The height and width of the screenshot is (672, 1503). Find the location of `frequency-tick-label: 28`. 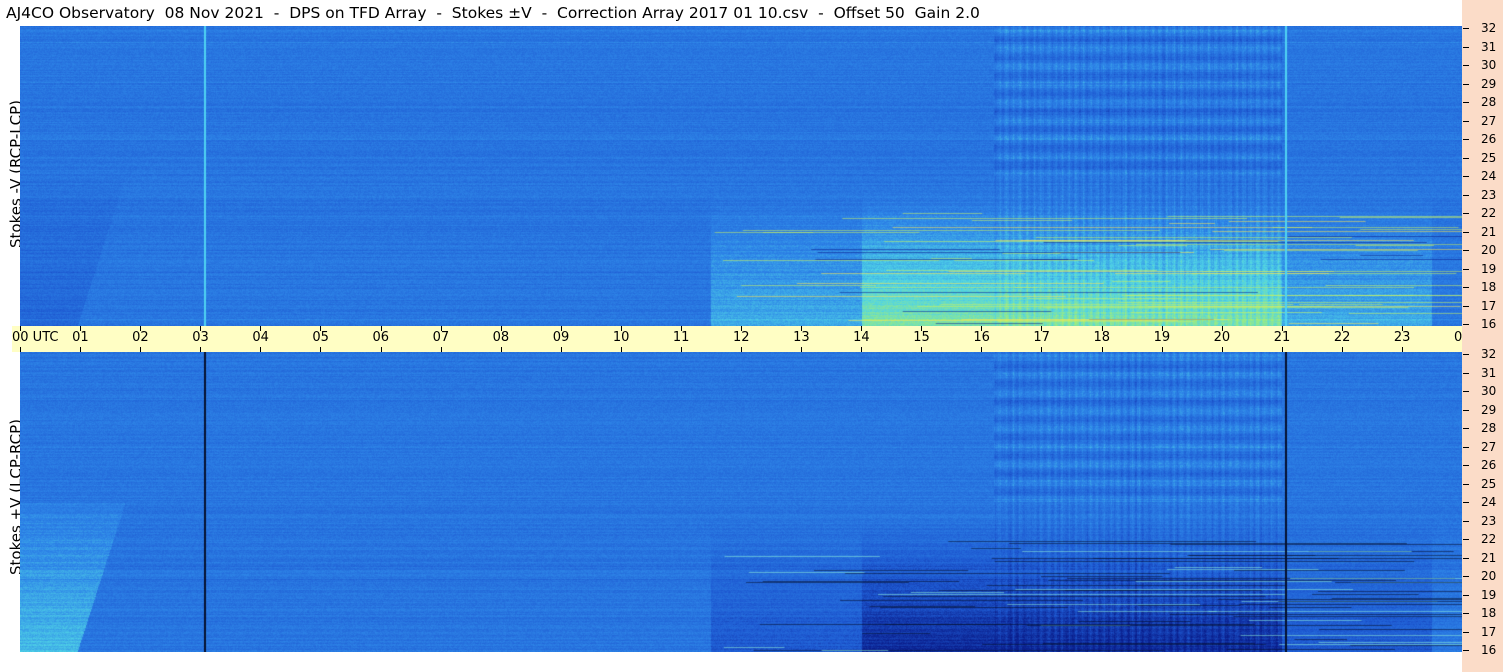

frequency-tick-label: 28 is located at coordinates (1489, 428).